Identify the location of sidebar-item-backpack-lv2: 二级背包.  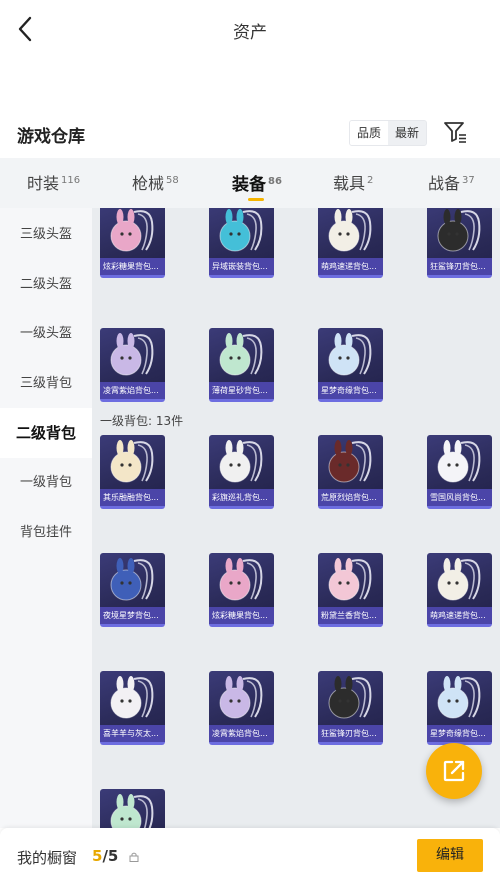
(46, 433).